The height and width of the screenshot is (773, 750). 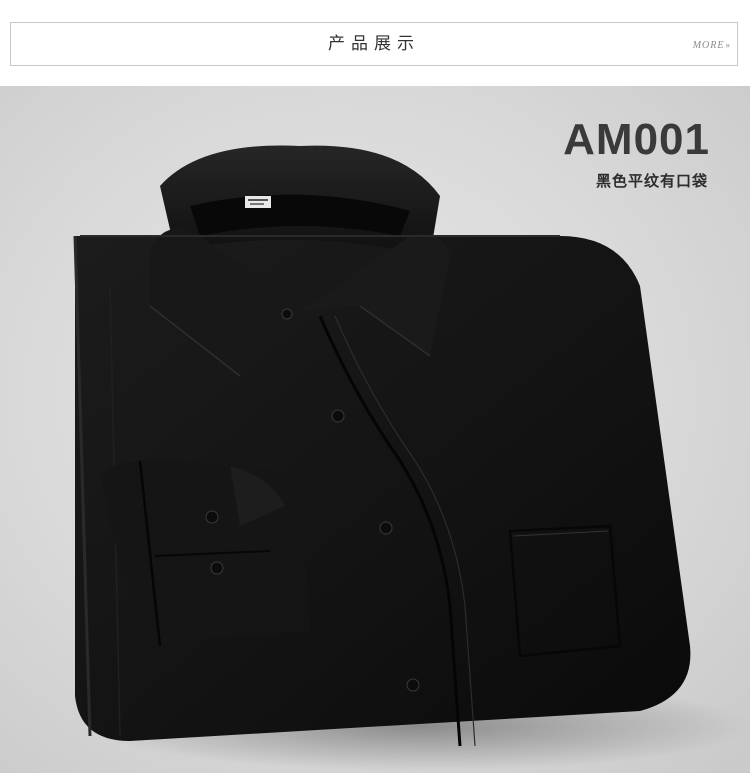 I want to click on product-description: 黑色平纹有口袋, so click(x=651, y=181).